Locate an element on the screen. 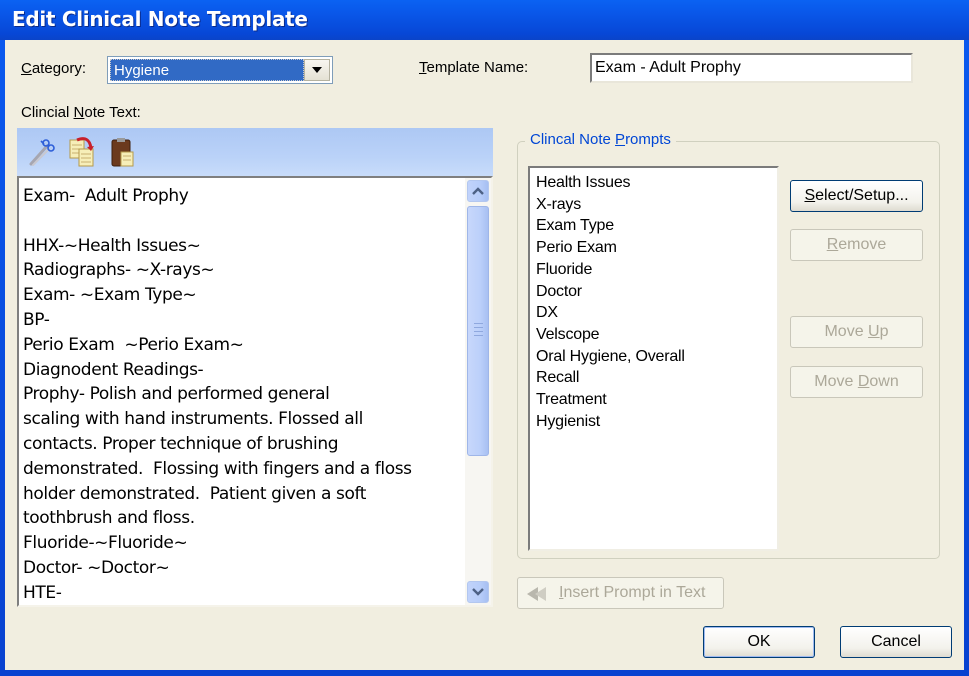 The width and height of the screenshot is (969, 676). move-up-mnemonic: U is located at coordinates (874, 331).